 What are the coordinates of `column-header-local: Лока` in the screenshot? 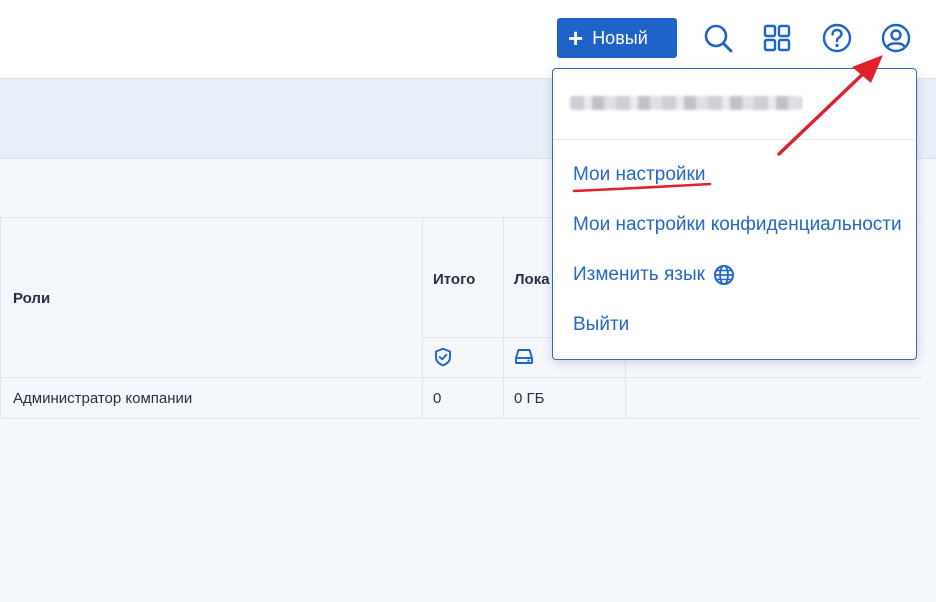 It's located at (532, 279).